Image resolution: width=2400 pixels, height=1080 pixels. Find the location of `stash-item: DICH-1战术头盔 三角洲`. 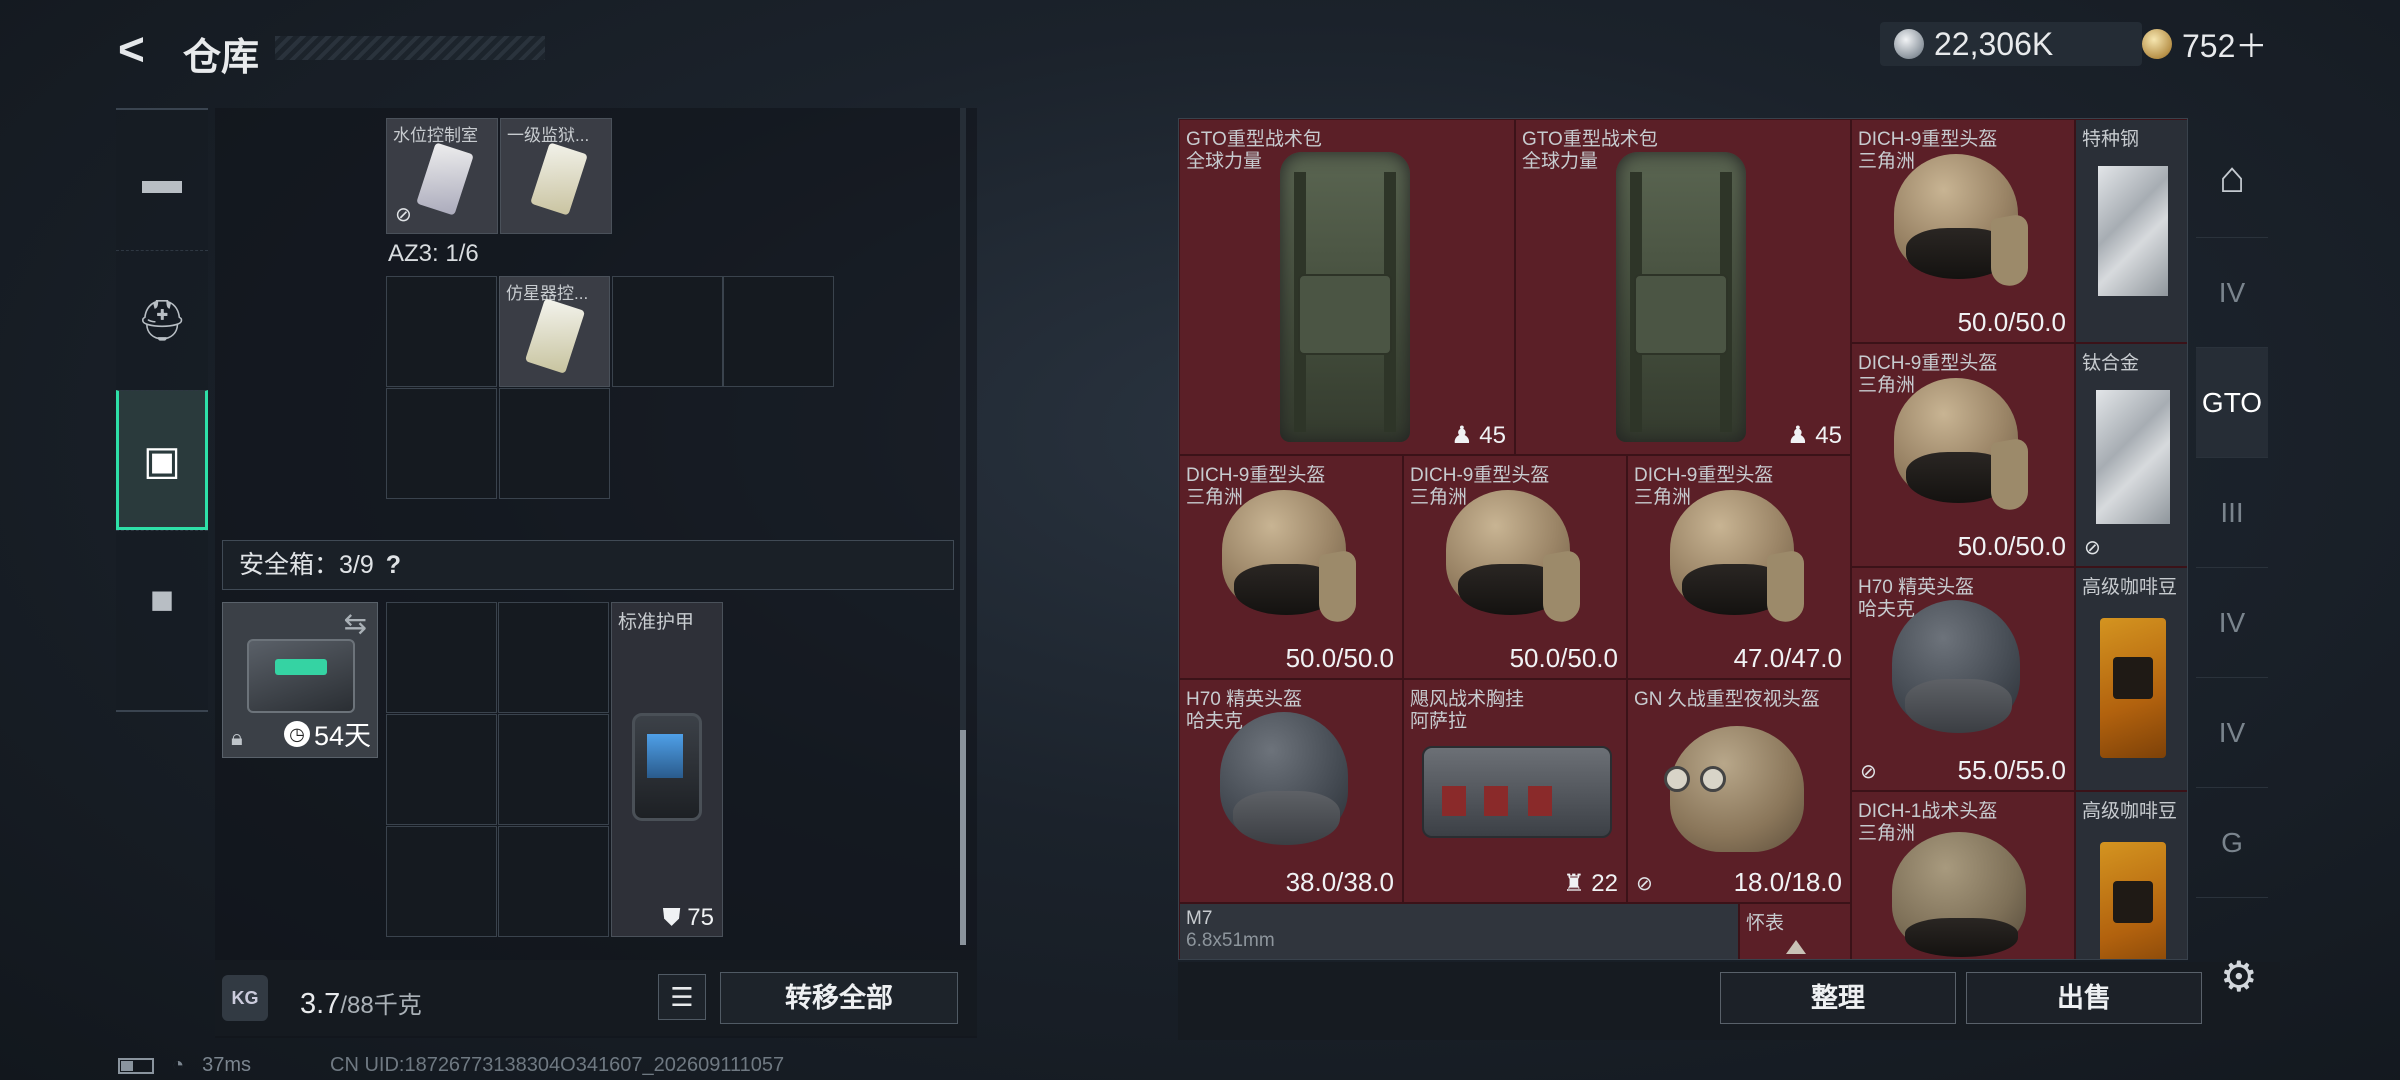

stash-item: DICH-1战术头盔 三角洲 is located at coordinates (1963, 875).